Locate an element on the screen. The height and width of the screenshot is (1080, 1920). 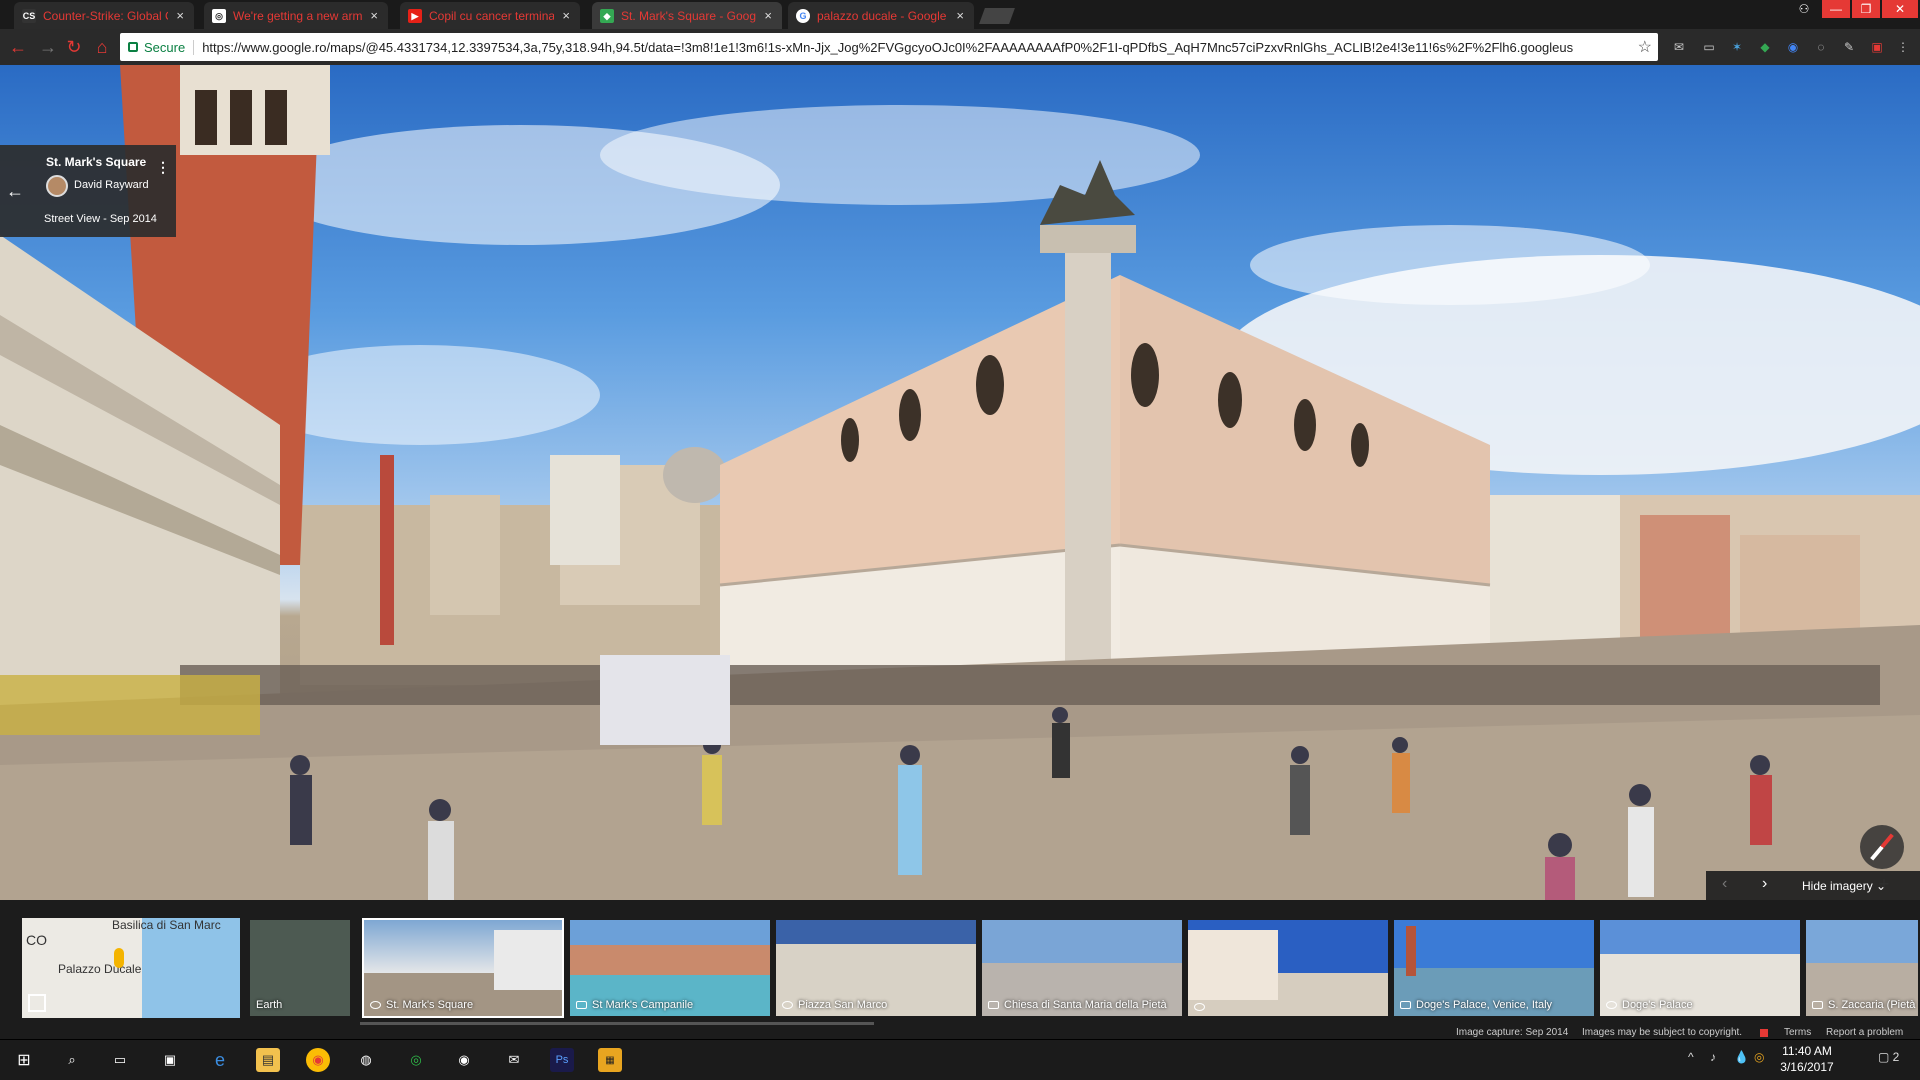
windows-start-icon: ⊞ is located at coordinates (24, 1060).